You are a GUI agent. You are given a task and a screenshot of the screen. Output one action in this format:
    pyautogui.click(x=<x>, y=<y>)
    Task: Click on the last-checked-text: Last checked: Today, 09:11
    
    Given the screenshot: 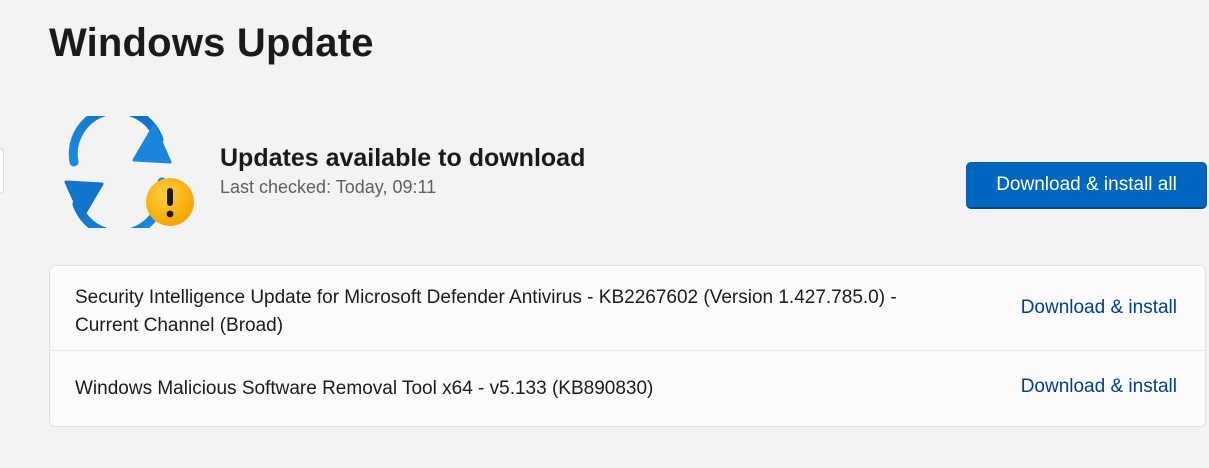 What is the action you would take?
    pyautogui.click(x=328, y=187)
    